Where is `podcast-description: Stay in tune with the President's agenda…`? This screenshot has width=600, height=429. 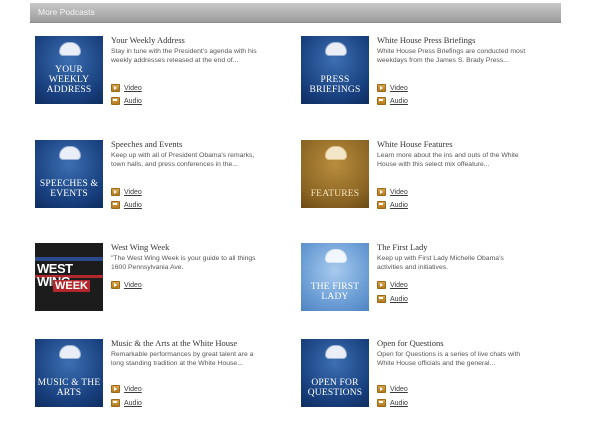 podcast-description: Stay in tune with the President's agenda… is located at coordinates (184, 56).